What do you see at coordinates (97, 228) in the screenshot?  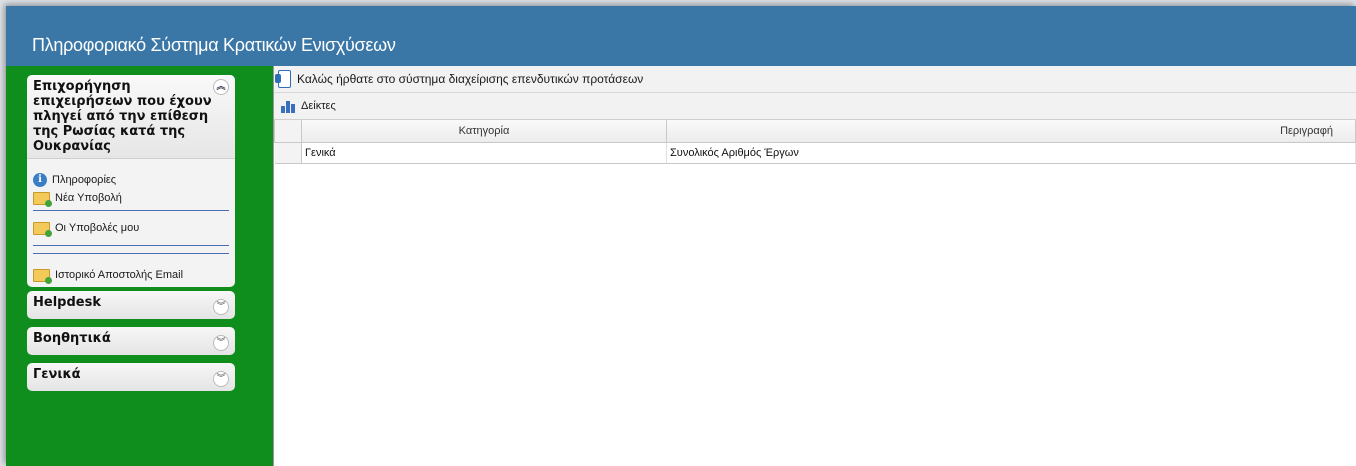 I see `menu-item-my-submissions-label: Οι Υποβολές μου` at bounding box center [97, 228].